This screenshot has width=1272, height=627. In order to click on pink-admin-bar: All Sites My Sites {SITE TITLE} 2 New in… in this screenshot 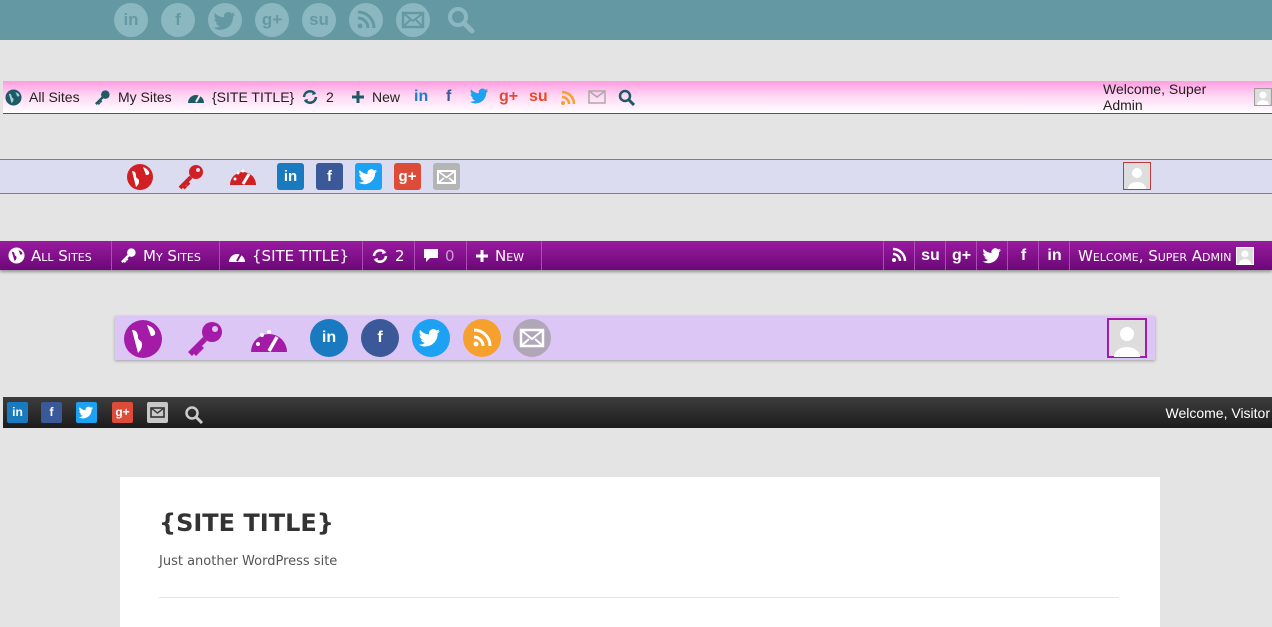, I will do `click(637, 97)`.